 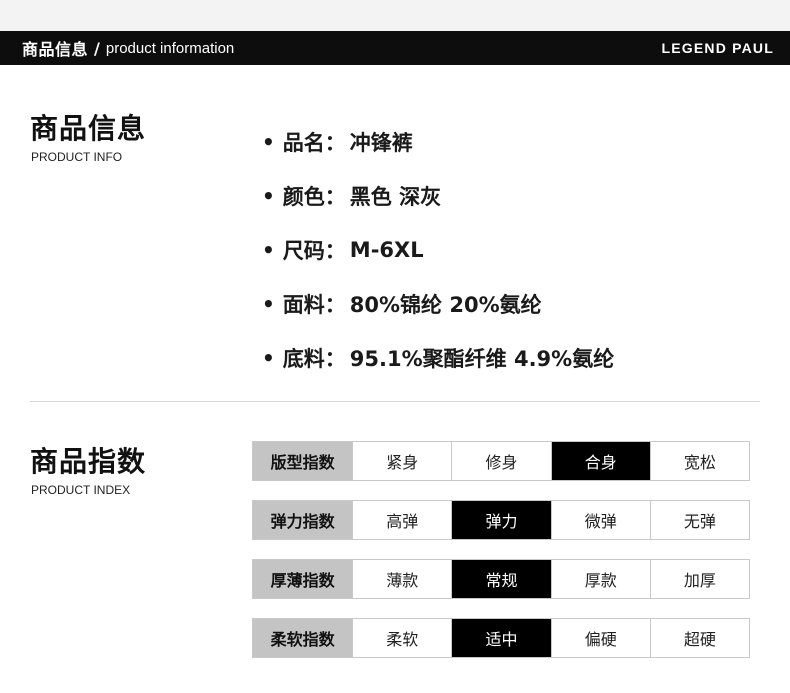 I want to click on info-label: 面料：, so click(x=314, y=305).